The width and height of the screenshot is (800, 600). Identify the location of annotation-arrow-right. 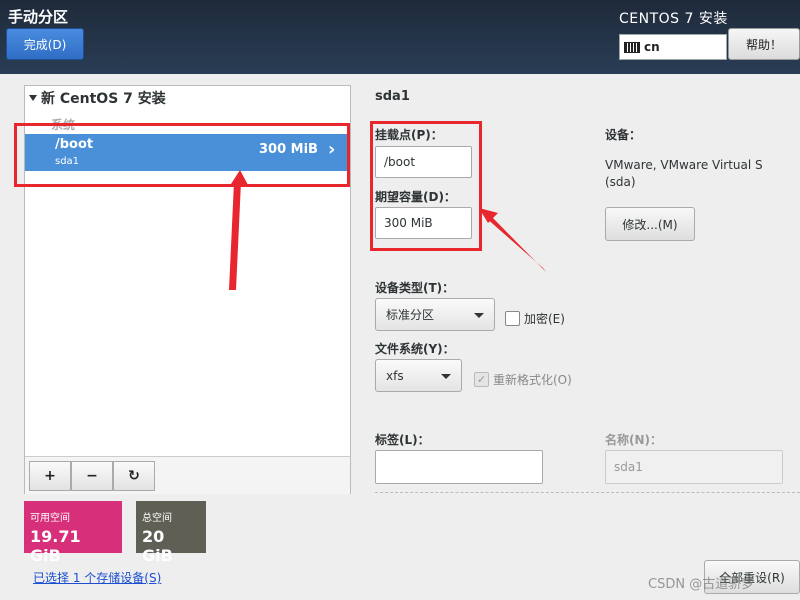
(512, 240).